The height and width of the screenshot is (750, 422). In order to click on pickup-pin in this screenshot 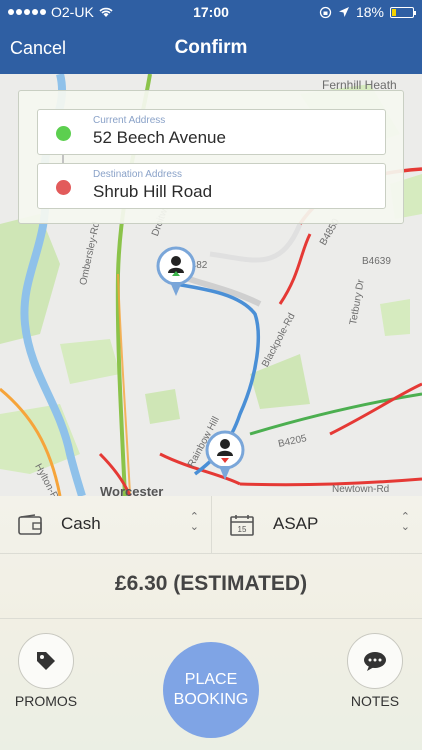, I will do `click(176, 272)`.